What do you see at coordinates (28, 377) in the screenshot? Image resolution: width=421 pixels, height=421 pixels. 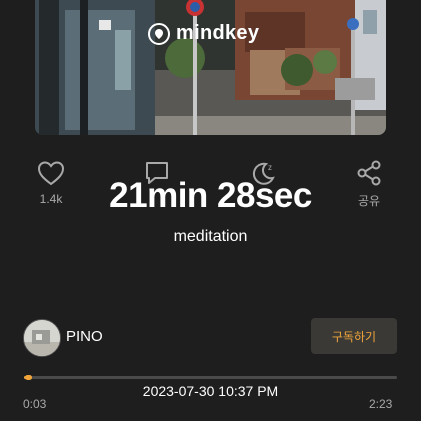 I see `progress-thumb` at bounding box center [28, 377].